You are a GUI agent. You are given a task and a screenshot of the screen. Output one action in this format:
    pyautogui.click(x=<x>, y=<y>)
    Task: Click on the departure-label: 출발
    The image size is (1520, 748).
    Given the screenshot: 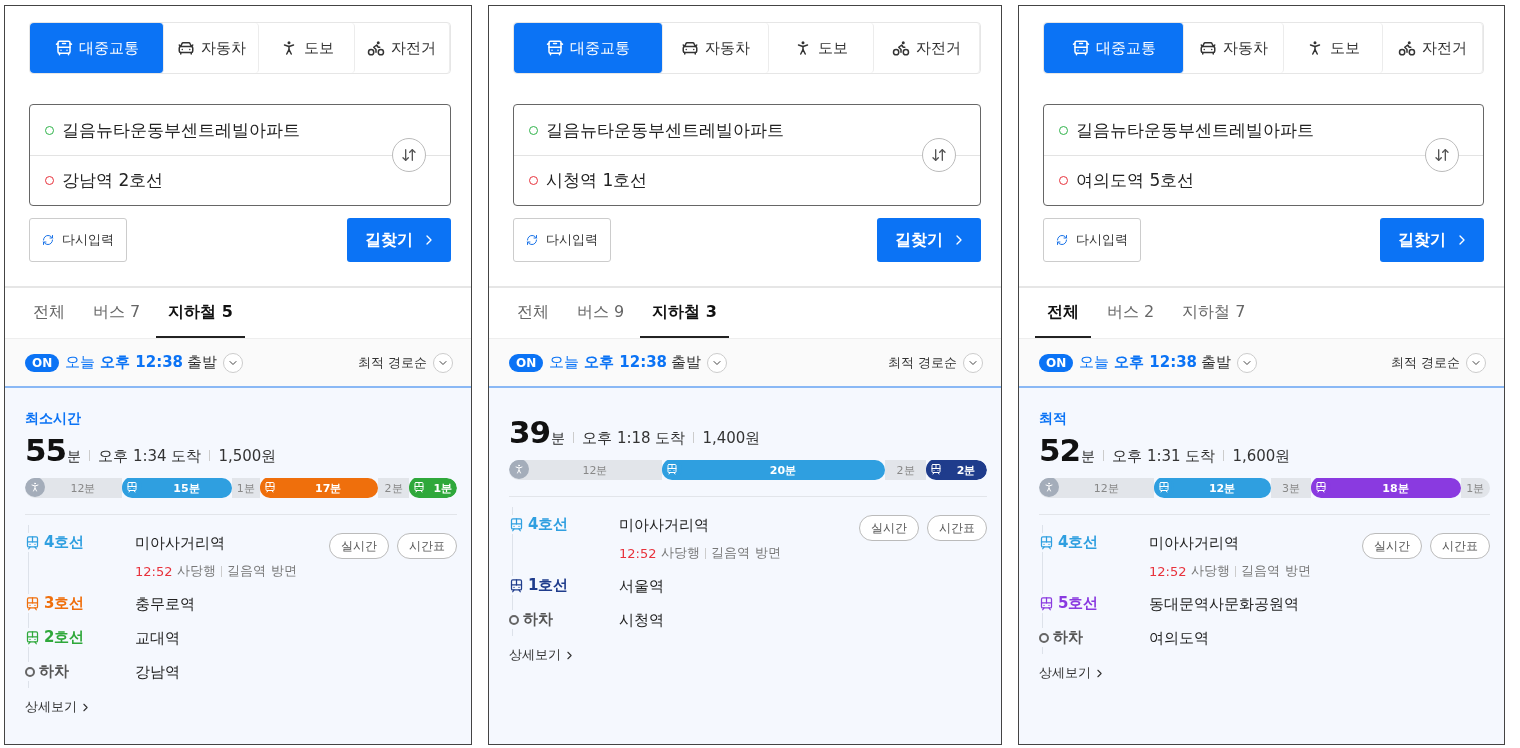 What is the action you would take?
    pyautogui.click(x=202, y=362)
    